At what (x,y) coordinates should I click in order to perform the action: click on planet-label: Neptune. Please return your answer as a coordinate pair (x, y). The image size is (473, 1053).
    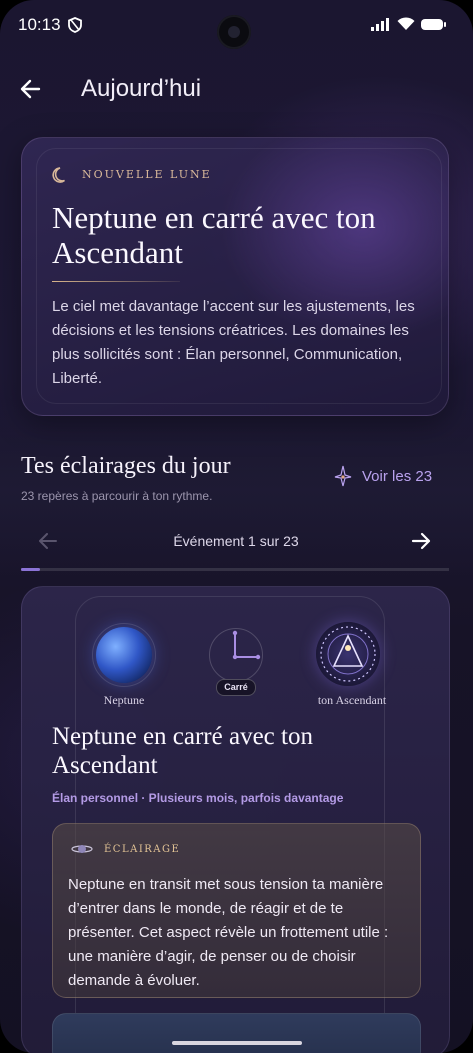
    Looking at the image, I should click on (124, 700).